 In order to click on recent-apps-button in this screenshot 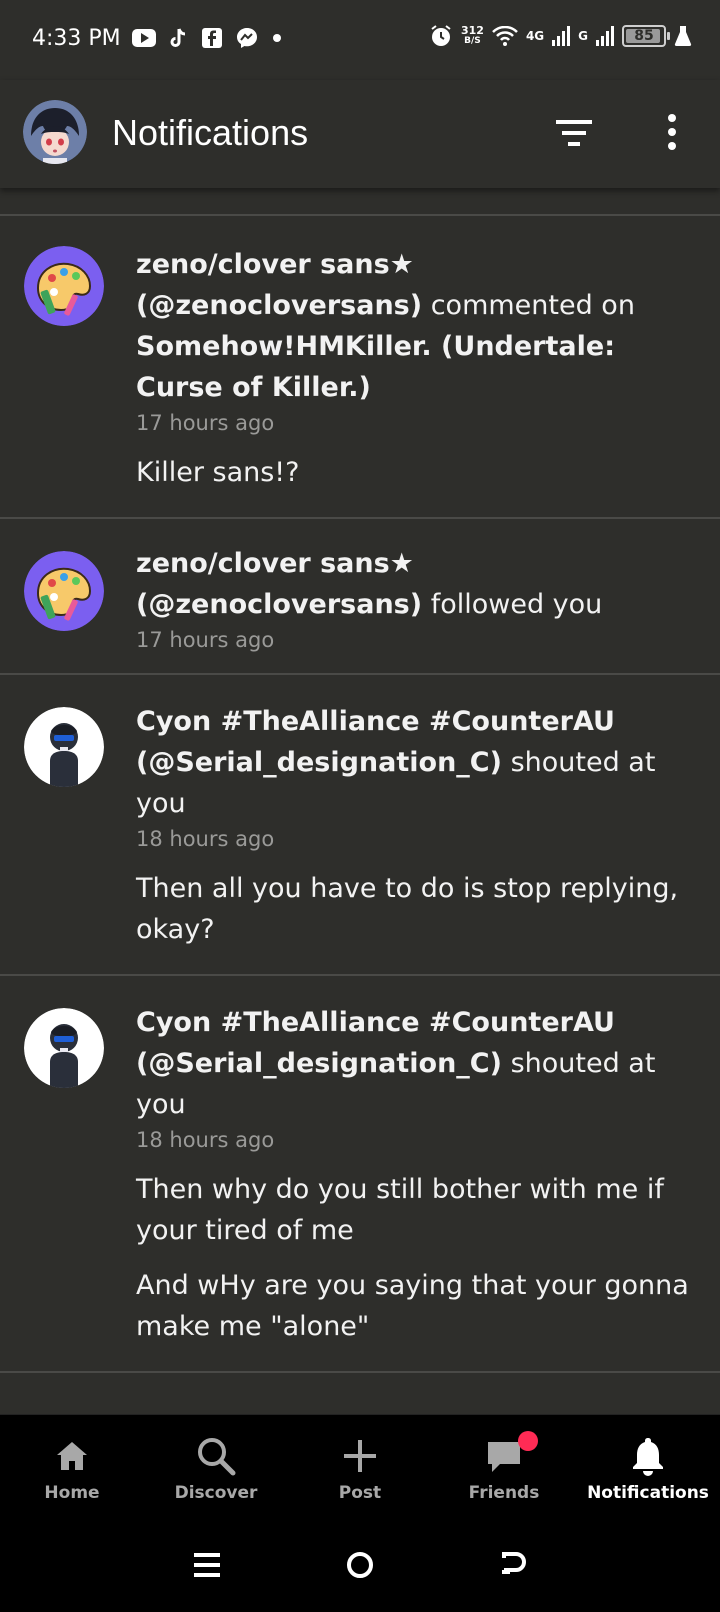, I will do `click(207, 1565)`.